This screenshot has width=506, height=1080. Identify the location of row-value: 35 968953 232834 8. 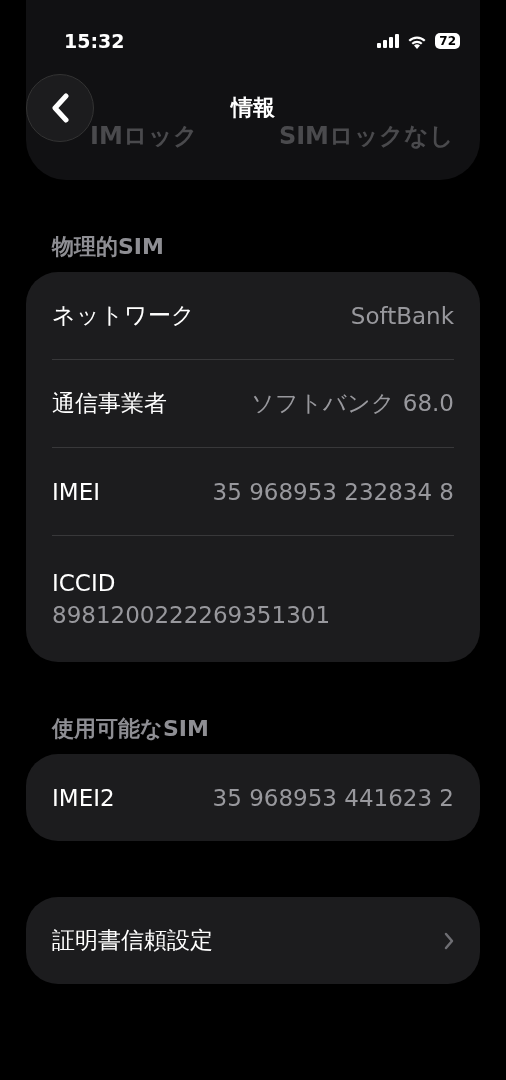
(333, 491).